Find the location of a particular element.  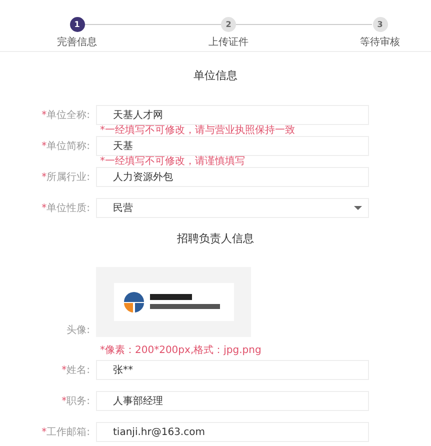

field-label: 工作邮箱: is located at coordinates (68, 432).